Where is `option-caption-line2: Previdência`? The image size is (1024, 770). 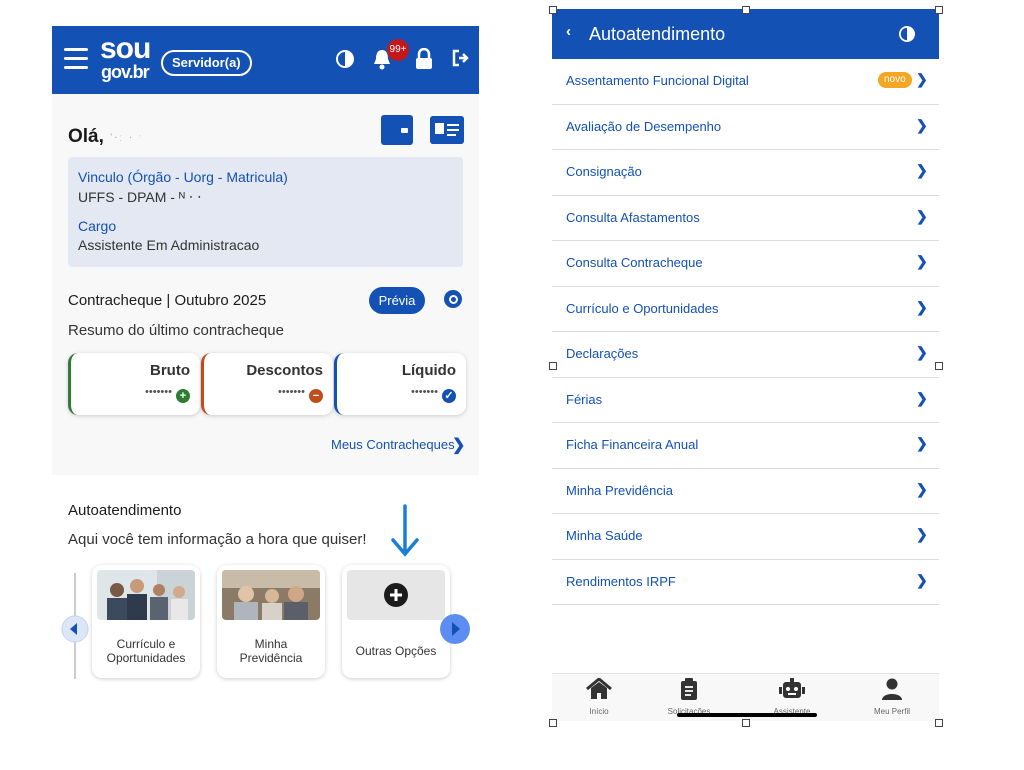
option-caption-line2: Previdência is located at coordinates (271, 658).